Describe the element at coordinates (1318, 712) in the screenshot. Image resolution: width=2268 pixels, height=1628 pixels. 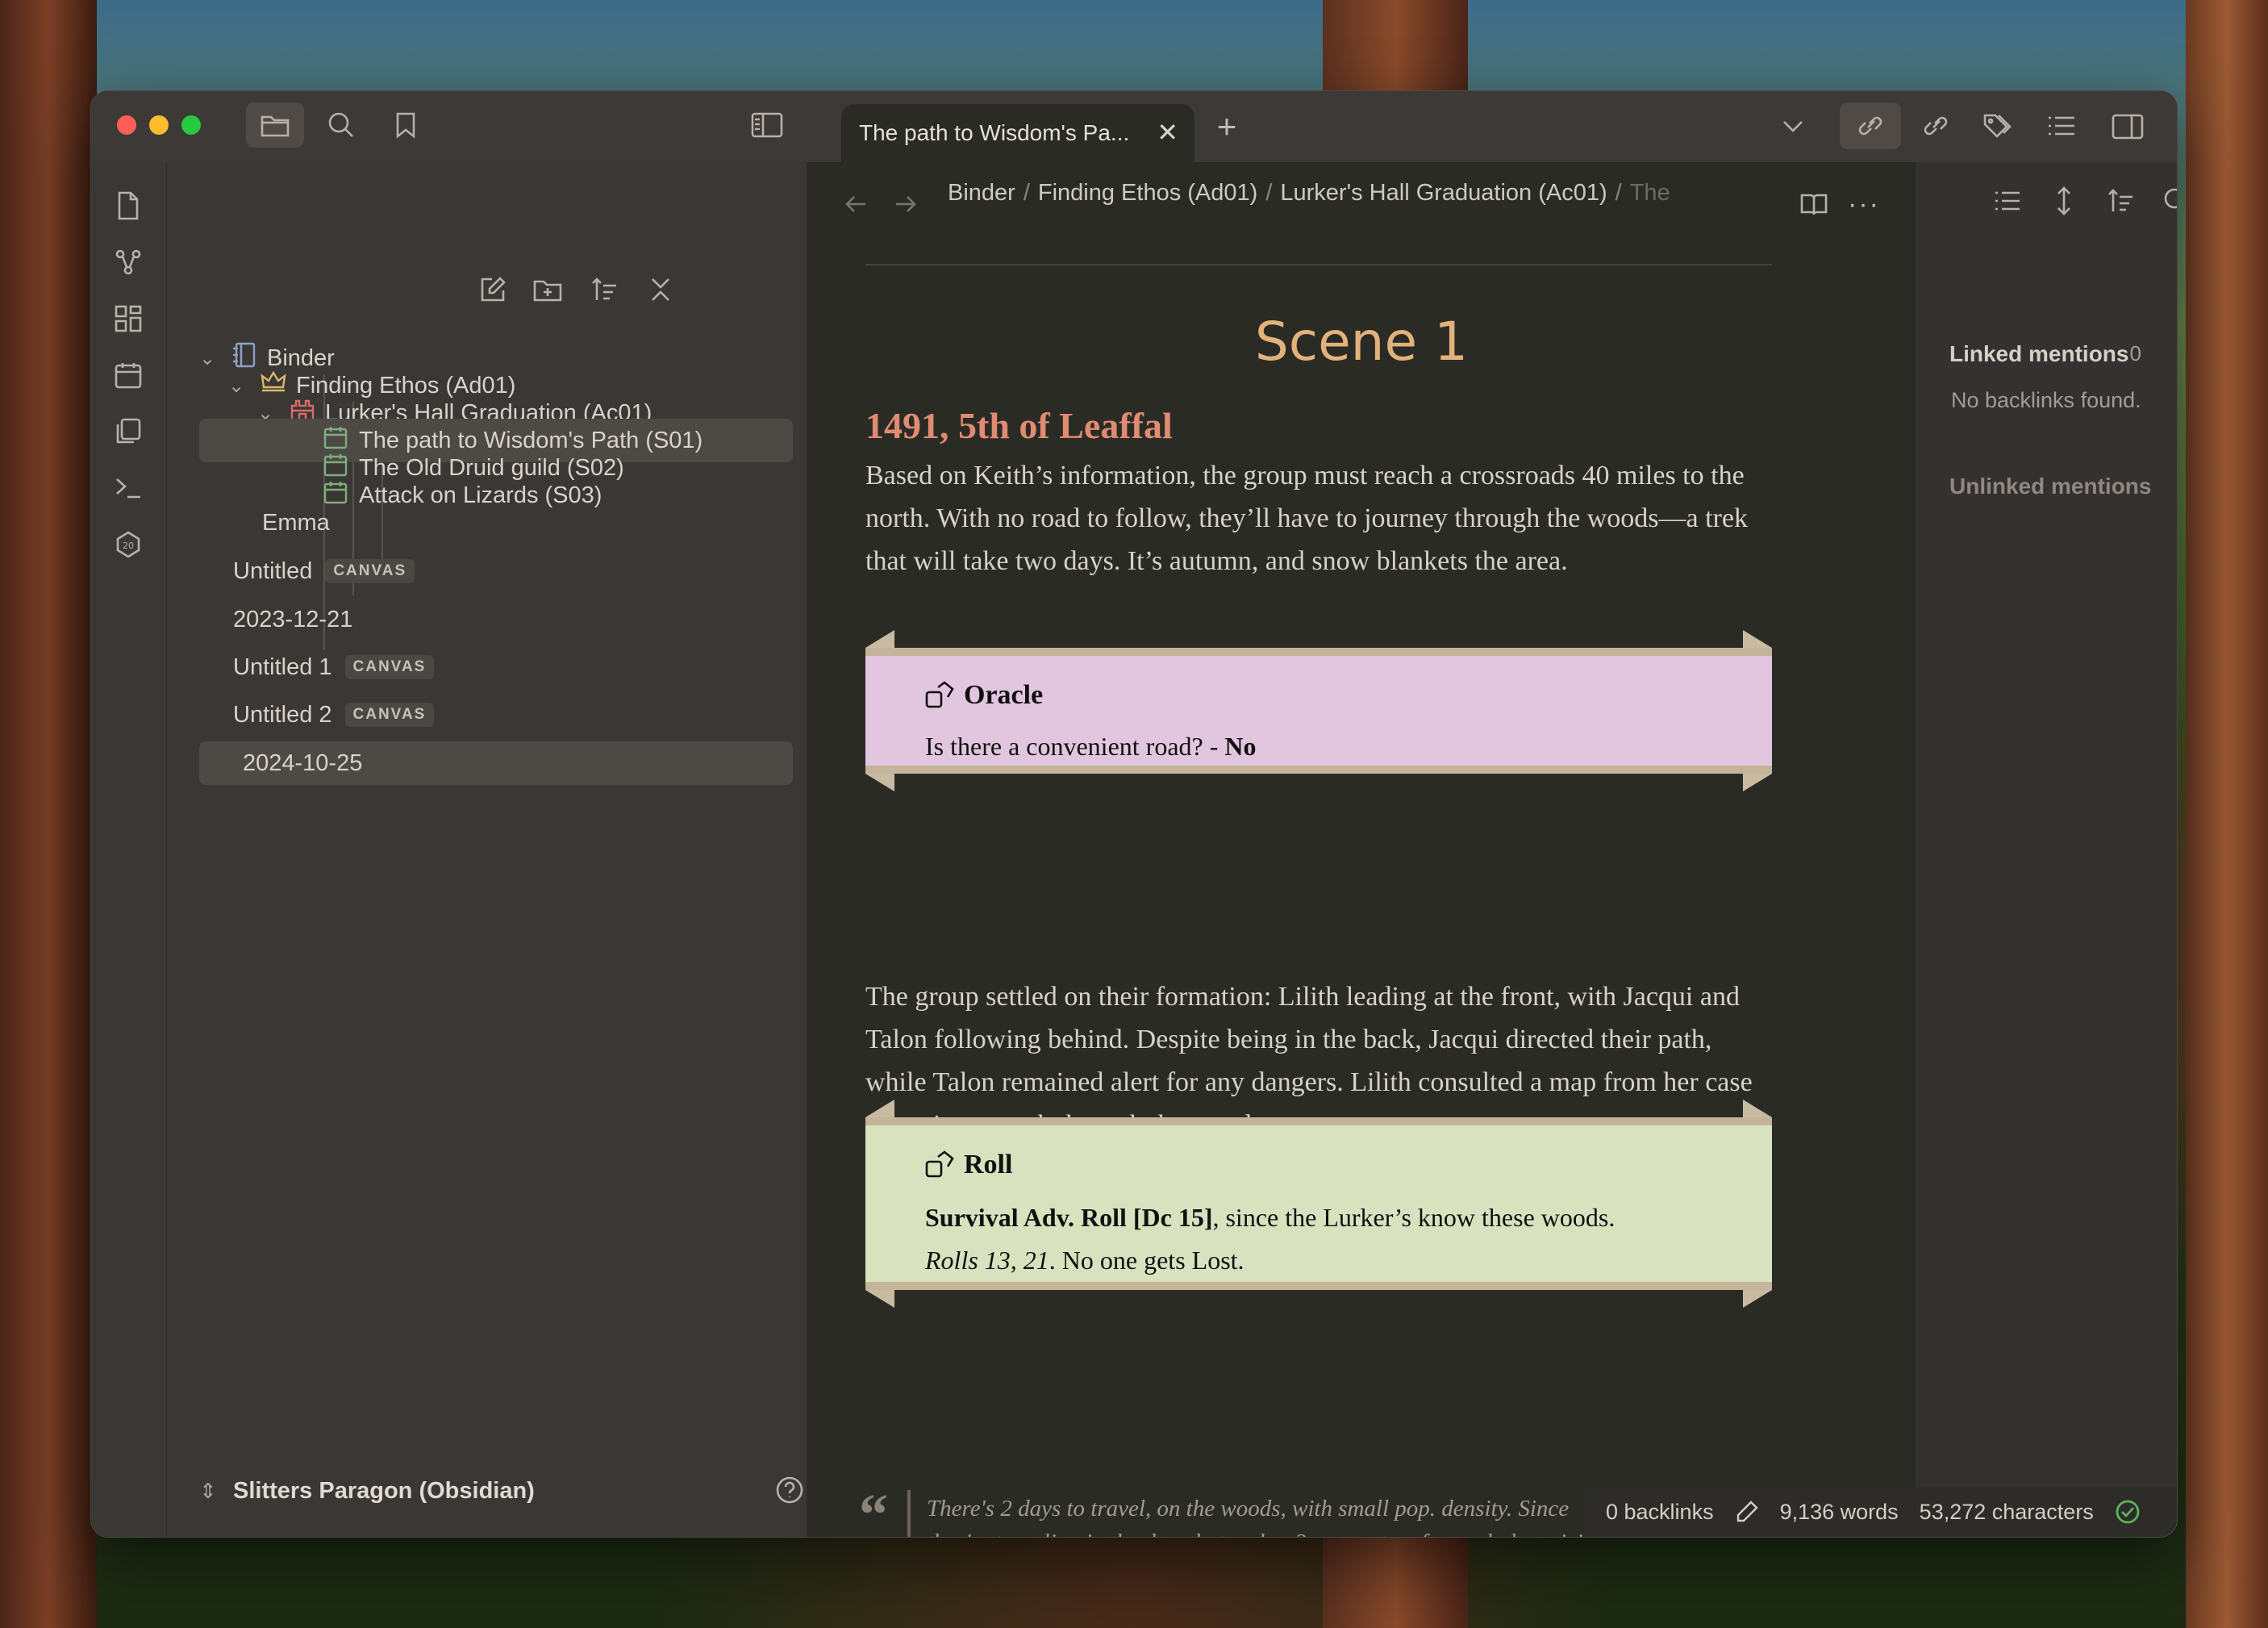
I see `oracle-callout: Oracle Is there a convenient road? - No` at that location.